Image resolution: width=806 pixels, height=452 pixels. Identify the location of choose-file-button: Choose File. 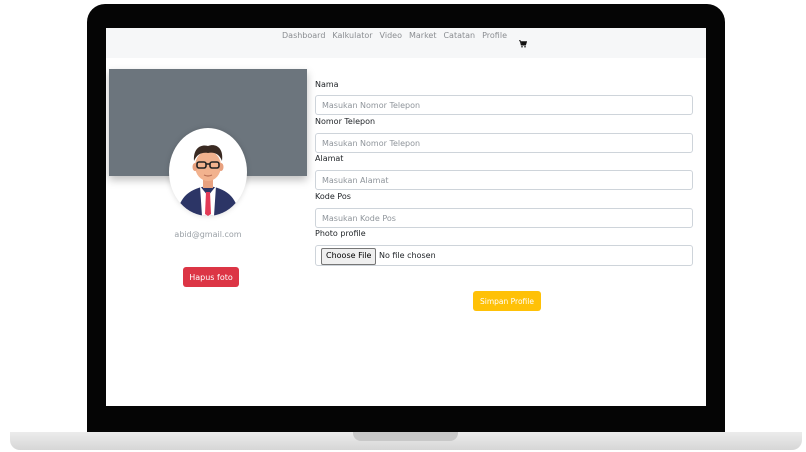
(349, 256).